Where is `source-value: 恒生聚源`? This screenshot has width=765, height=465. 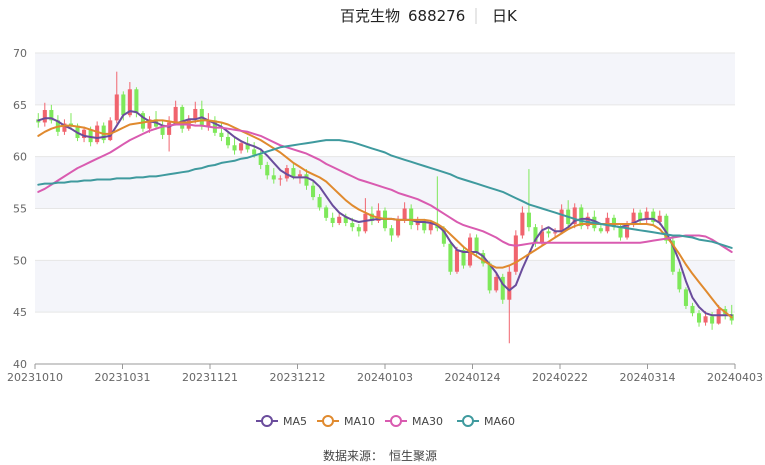 source-value: 恒生聚源 is located at coordinates (413, 456).